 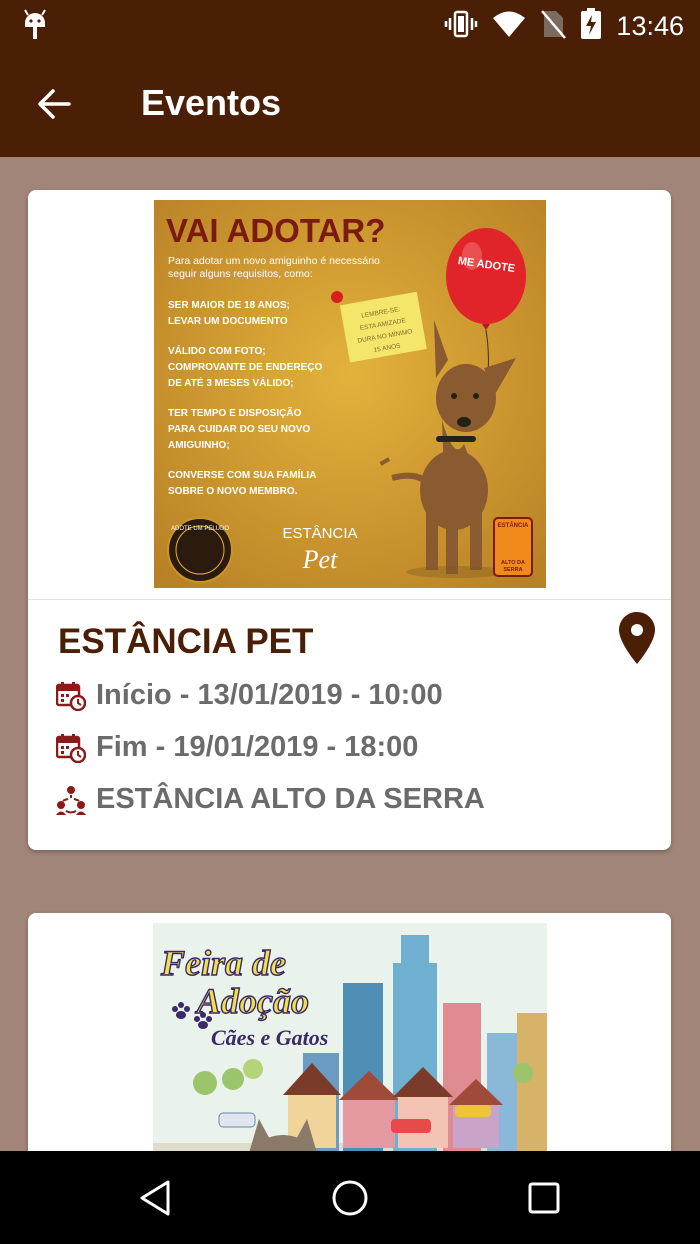 I want to click on map-pin-icon, so click(x=637, y=638).